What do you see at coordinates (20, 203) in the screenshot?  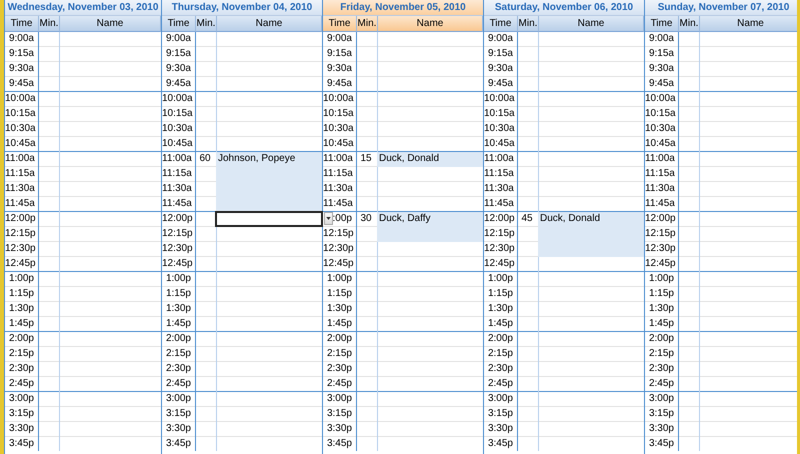 I see `time-cell: 11:45a` at bounding box center [20, 203].